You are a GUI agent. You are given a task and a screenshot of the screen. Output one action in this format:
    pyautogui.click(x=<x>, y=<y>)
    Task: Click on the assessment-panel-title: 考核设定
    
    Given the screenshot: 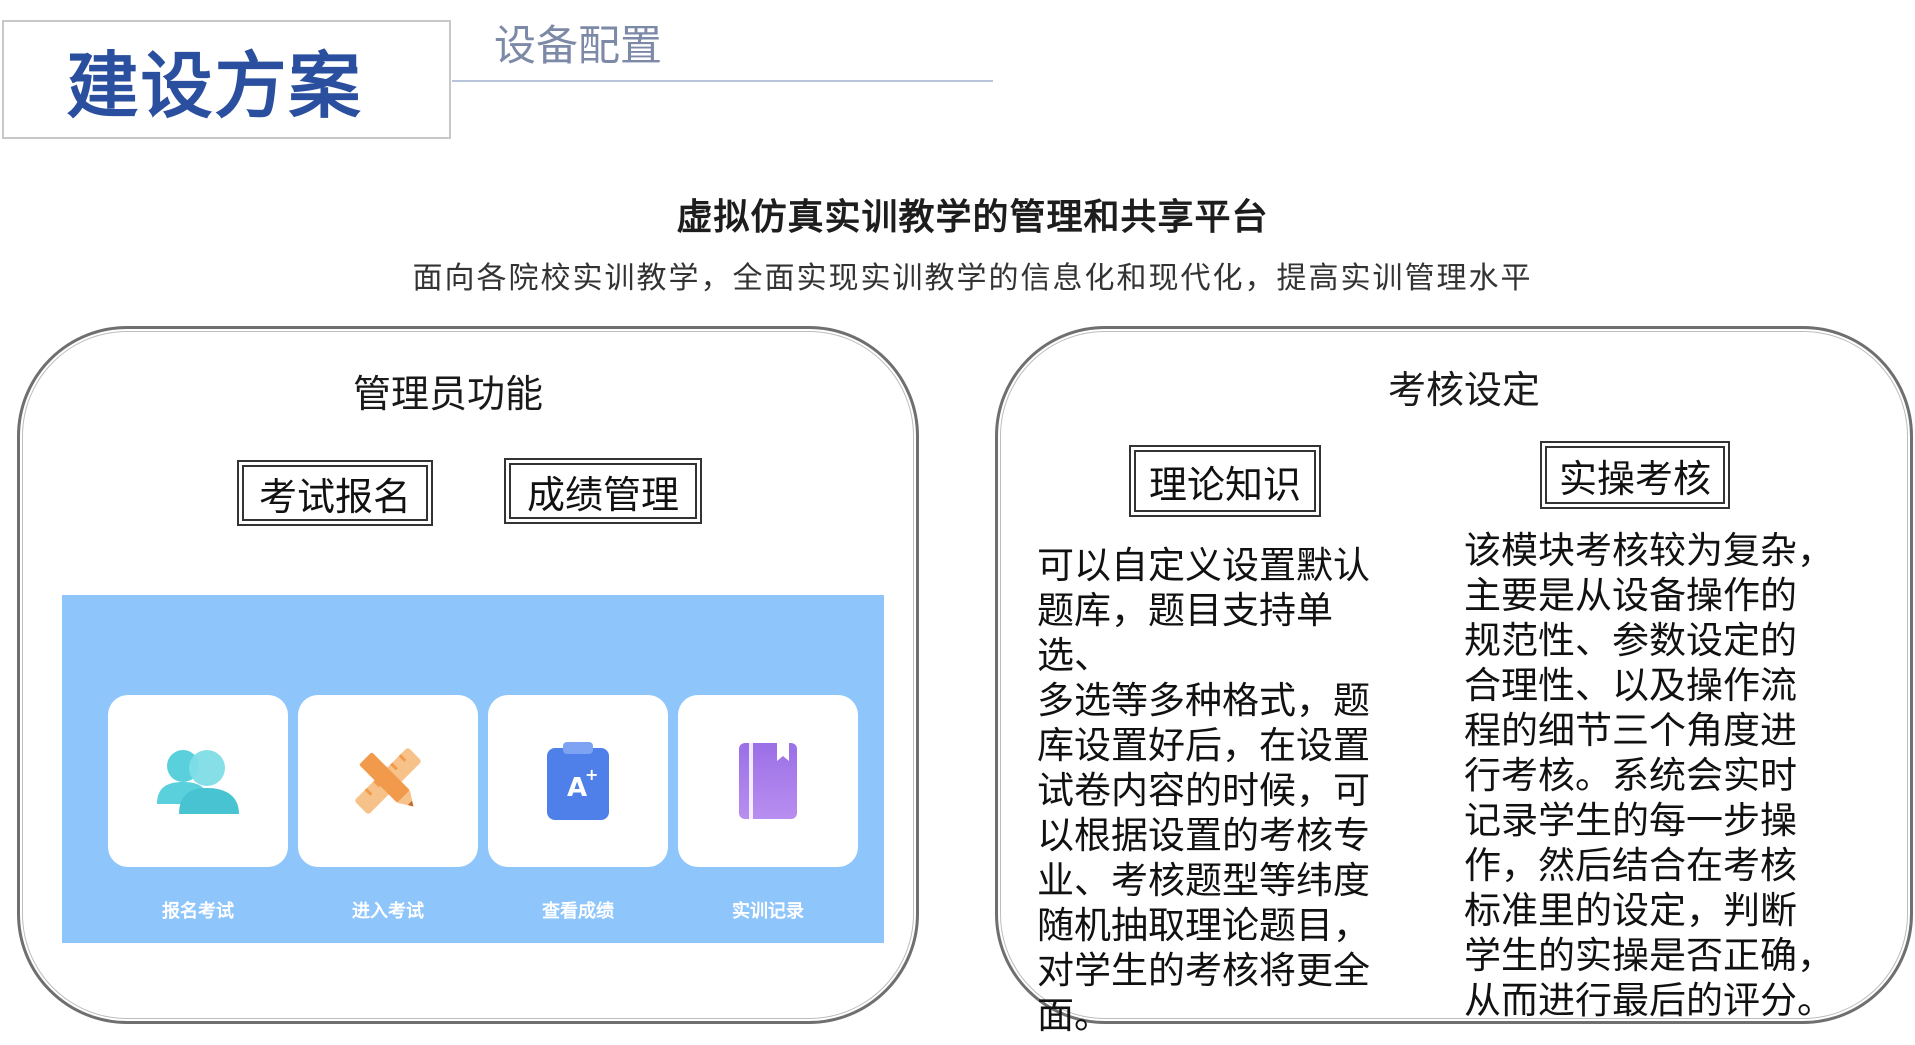 What is the action you would take?
    pyautogui.click(x=1463, y=390)
    